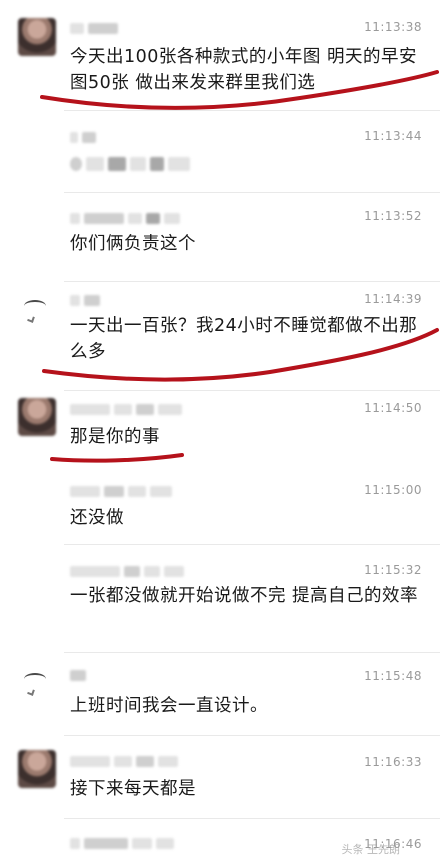 The width and height of the screenshot is (440, 859). I want to click on chat-message-6: 11:15:00 还没做, so click(220, 507).